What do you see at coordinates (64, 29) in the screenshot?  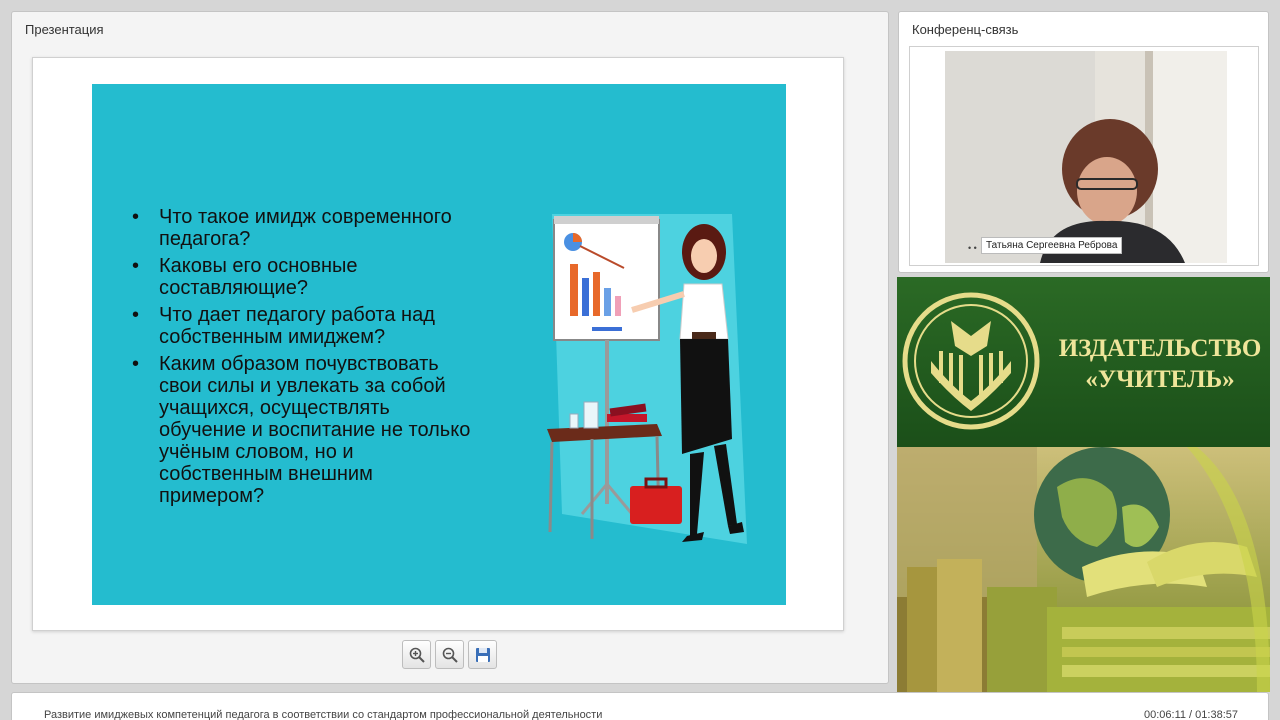 I see `presentation-panel-title: Презентация` at bounding box center [64, 29].